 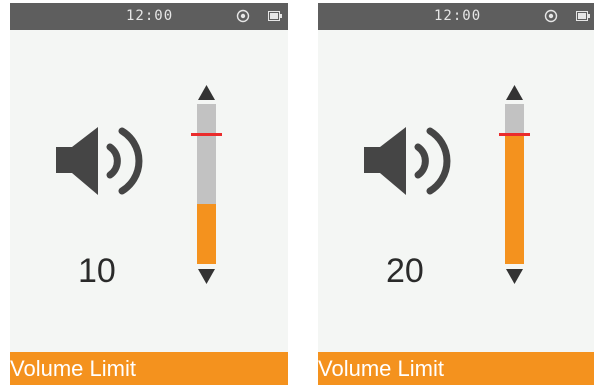 What do you see at coordinates (97, 271) in the screenshot?
I see `volume-value: 10` at bounding box center [97, 271].